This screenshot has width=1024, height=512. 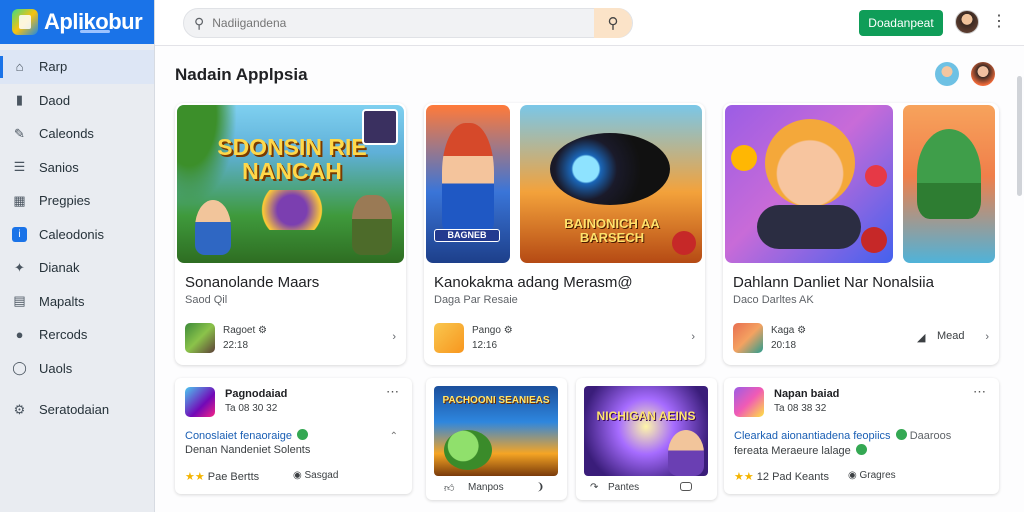 I want to click on sidebar-item-dianak: ✦ Dianak, so click(x=77, y=268).